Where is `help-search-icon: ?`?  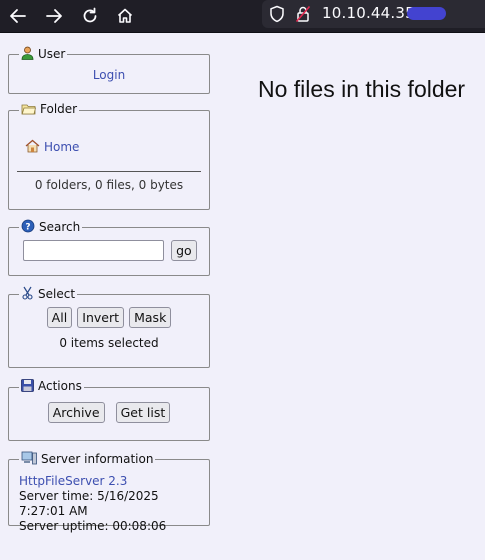 help-search-icon: ? is located at coordinates (28, 227).